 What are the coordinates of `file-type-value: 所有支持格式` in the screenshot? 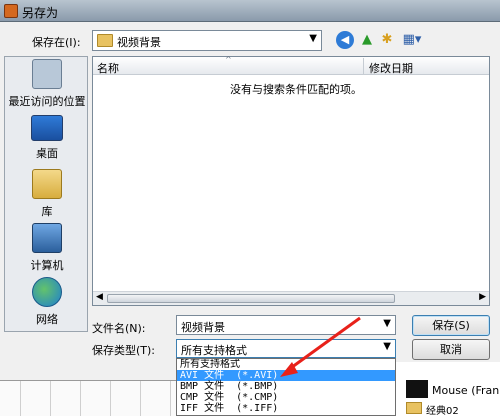 It's located at (214, 350).